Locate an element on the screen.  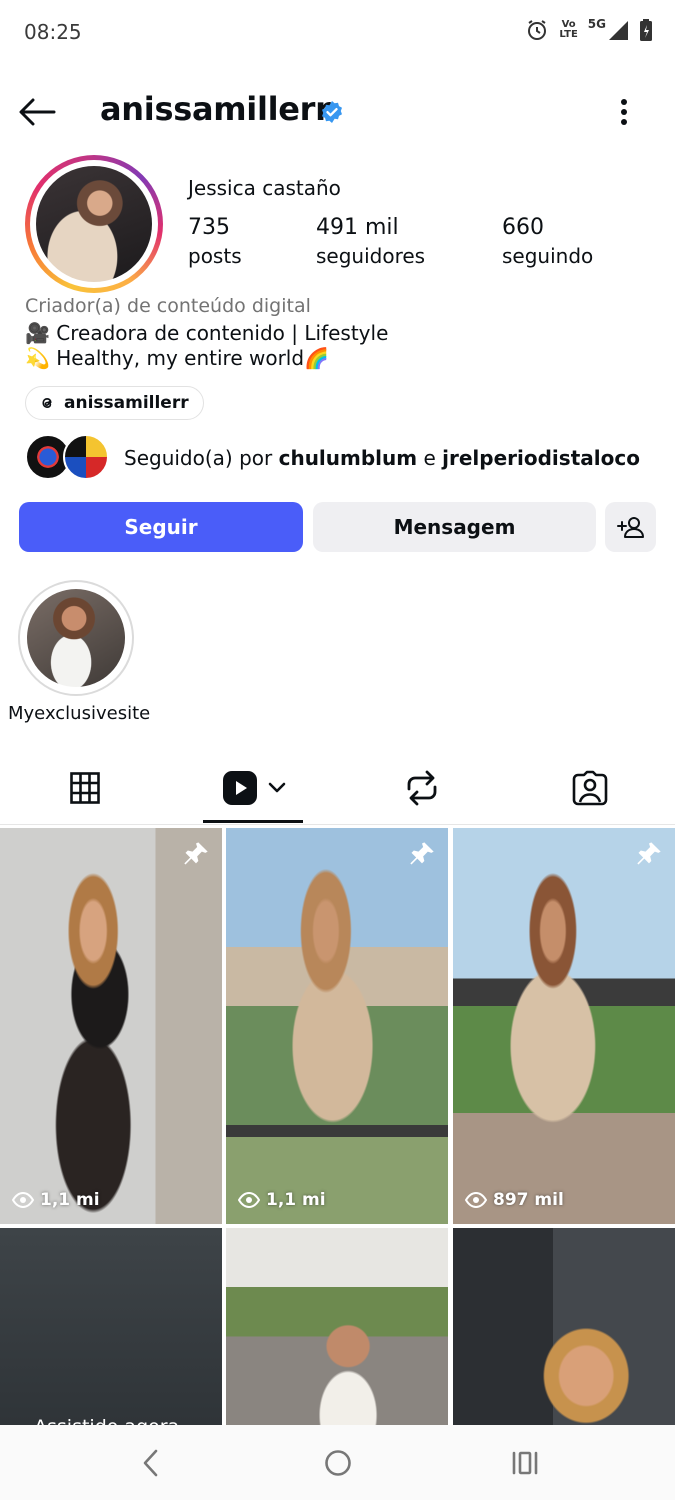
verified-badge-icon is located at coordinates (332, 112).